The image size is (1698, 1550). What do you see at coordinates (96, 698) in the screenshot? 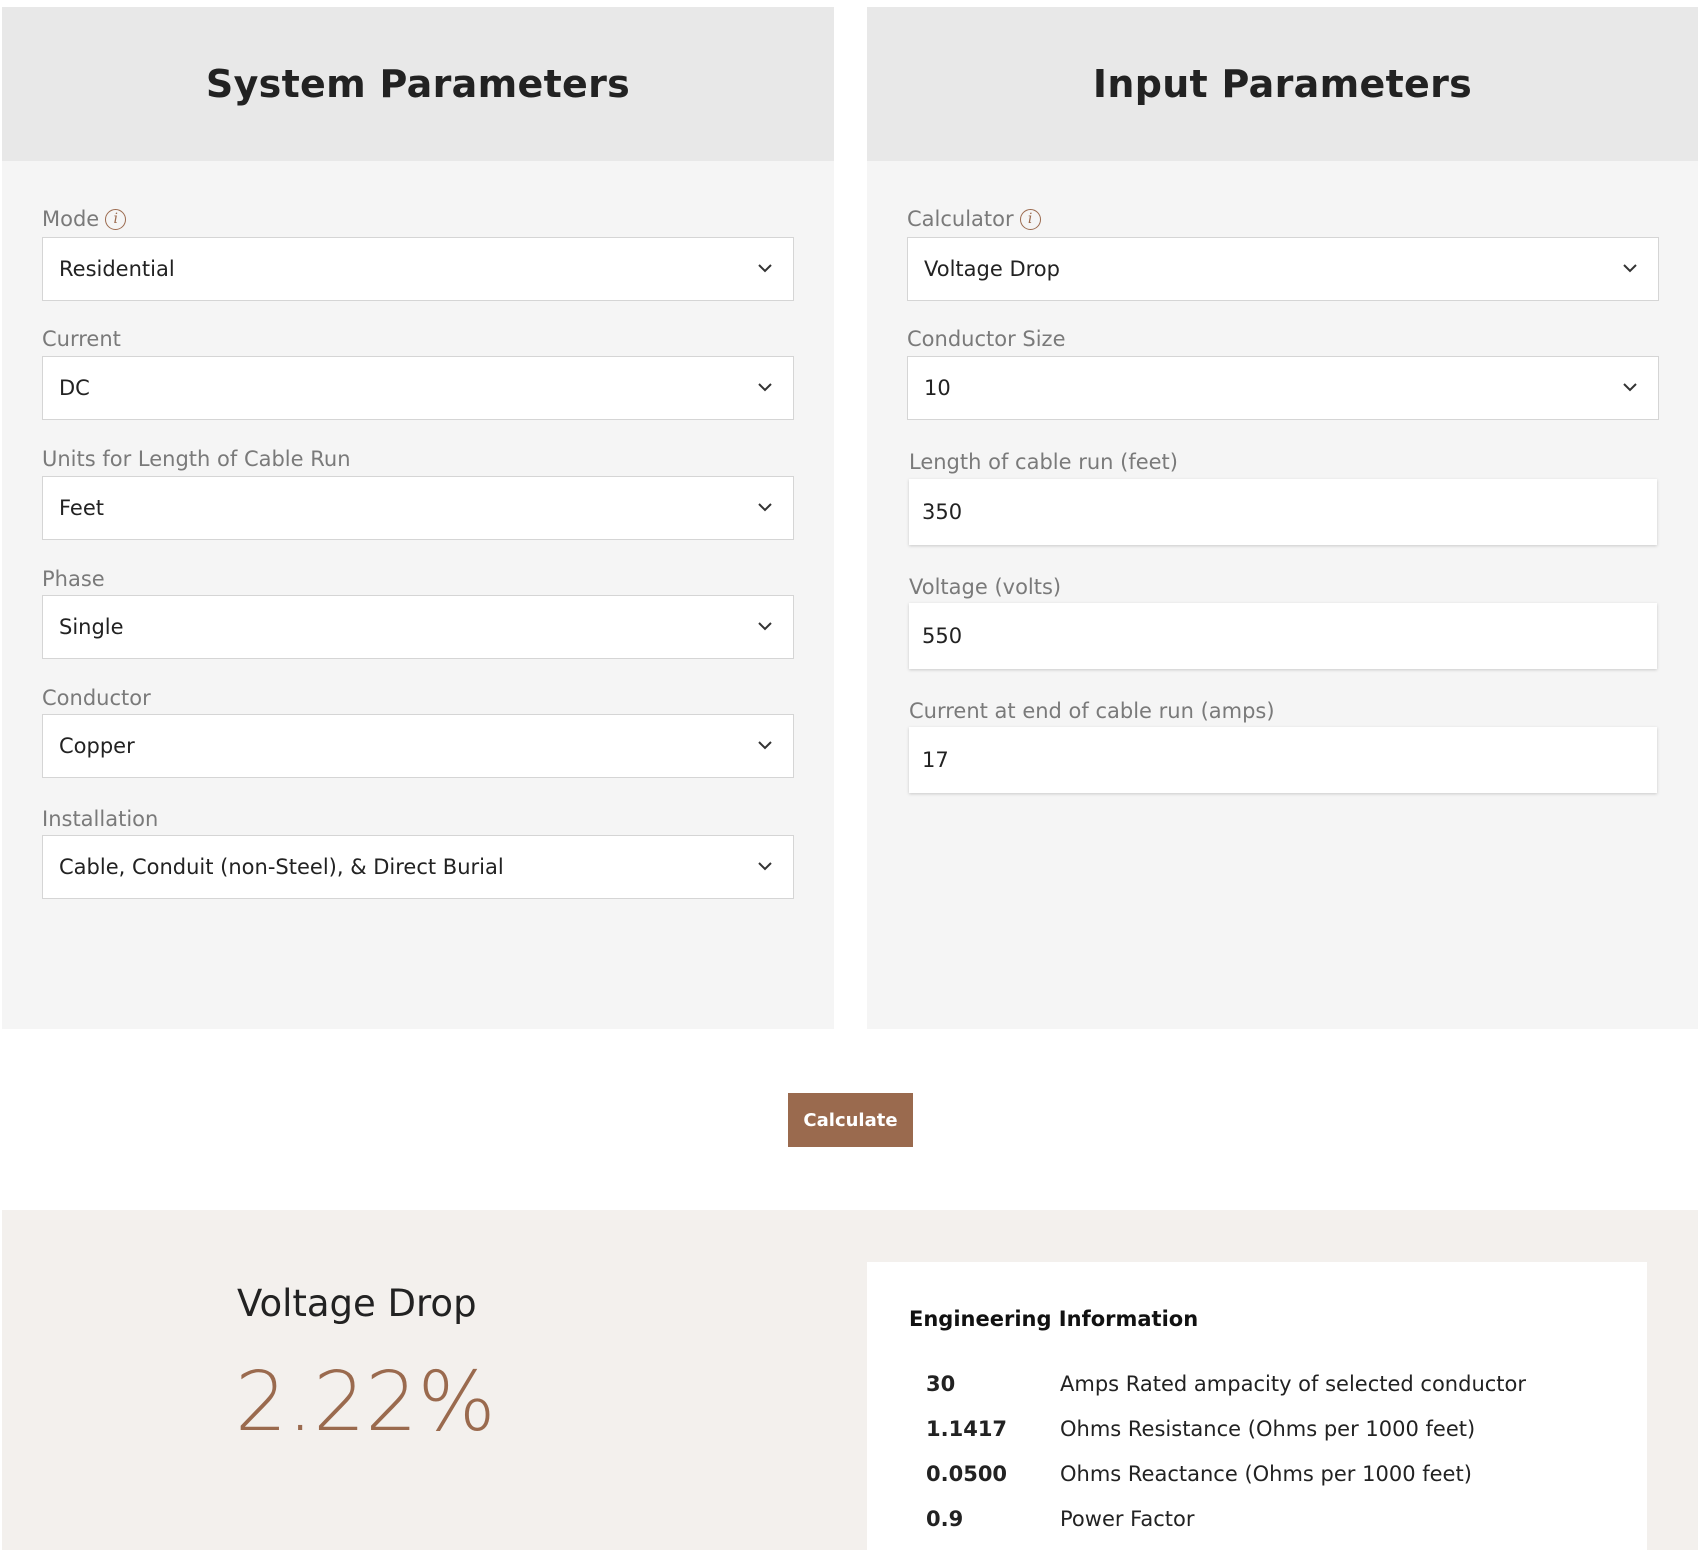
I see `conductor-label: Conductor` at bounding box center [96, 698].